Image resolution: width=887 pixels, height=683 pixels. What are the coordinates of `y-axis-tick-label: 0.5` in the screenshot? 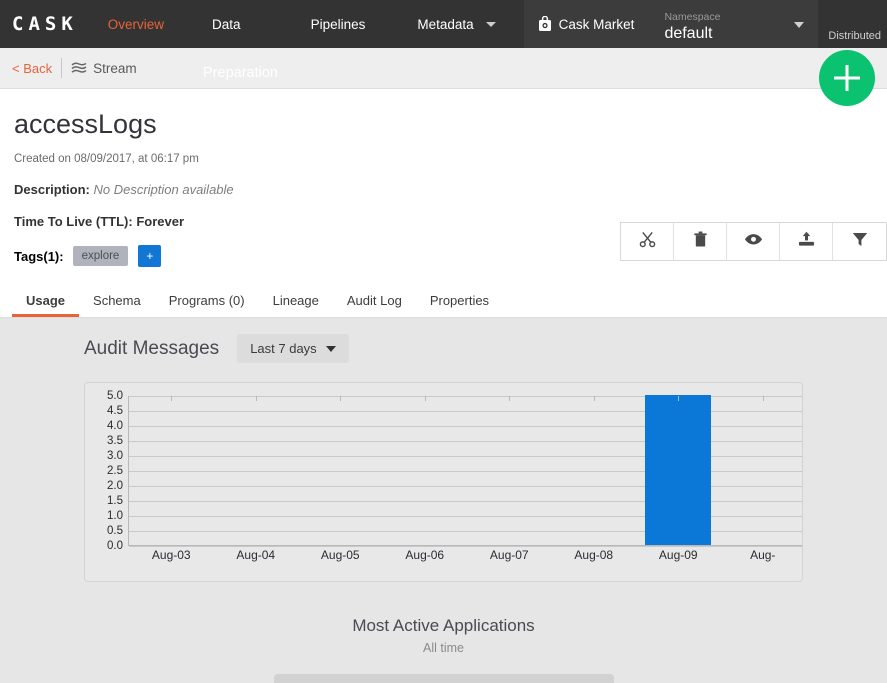 It's located at (115, 531).